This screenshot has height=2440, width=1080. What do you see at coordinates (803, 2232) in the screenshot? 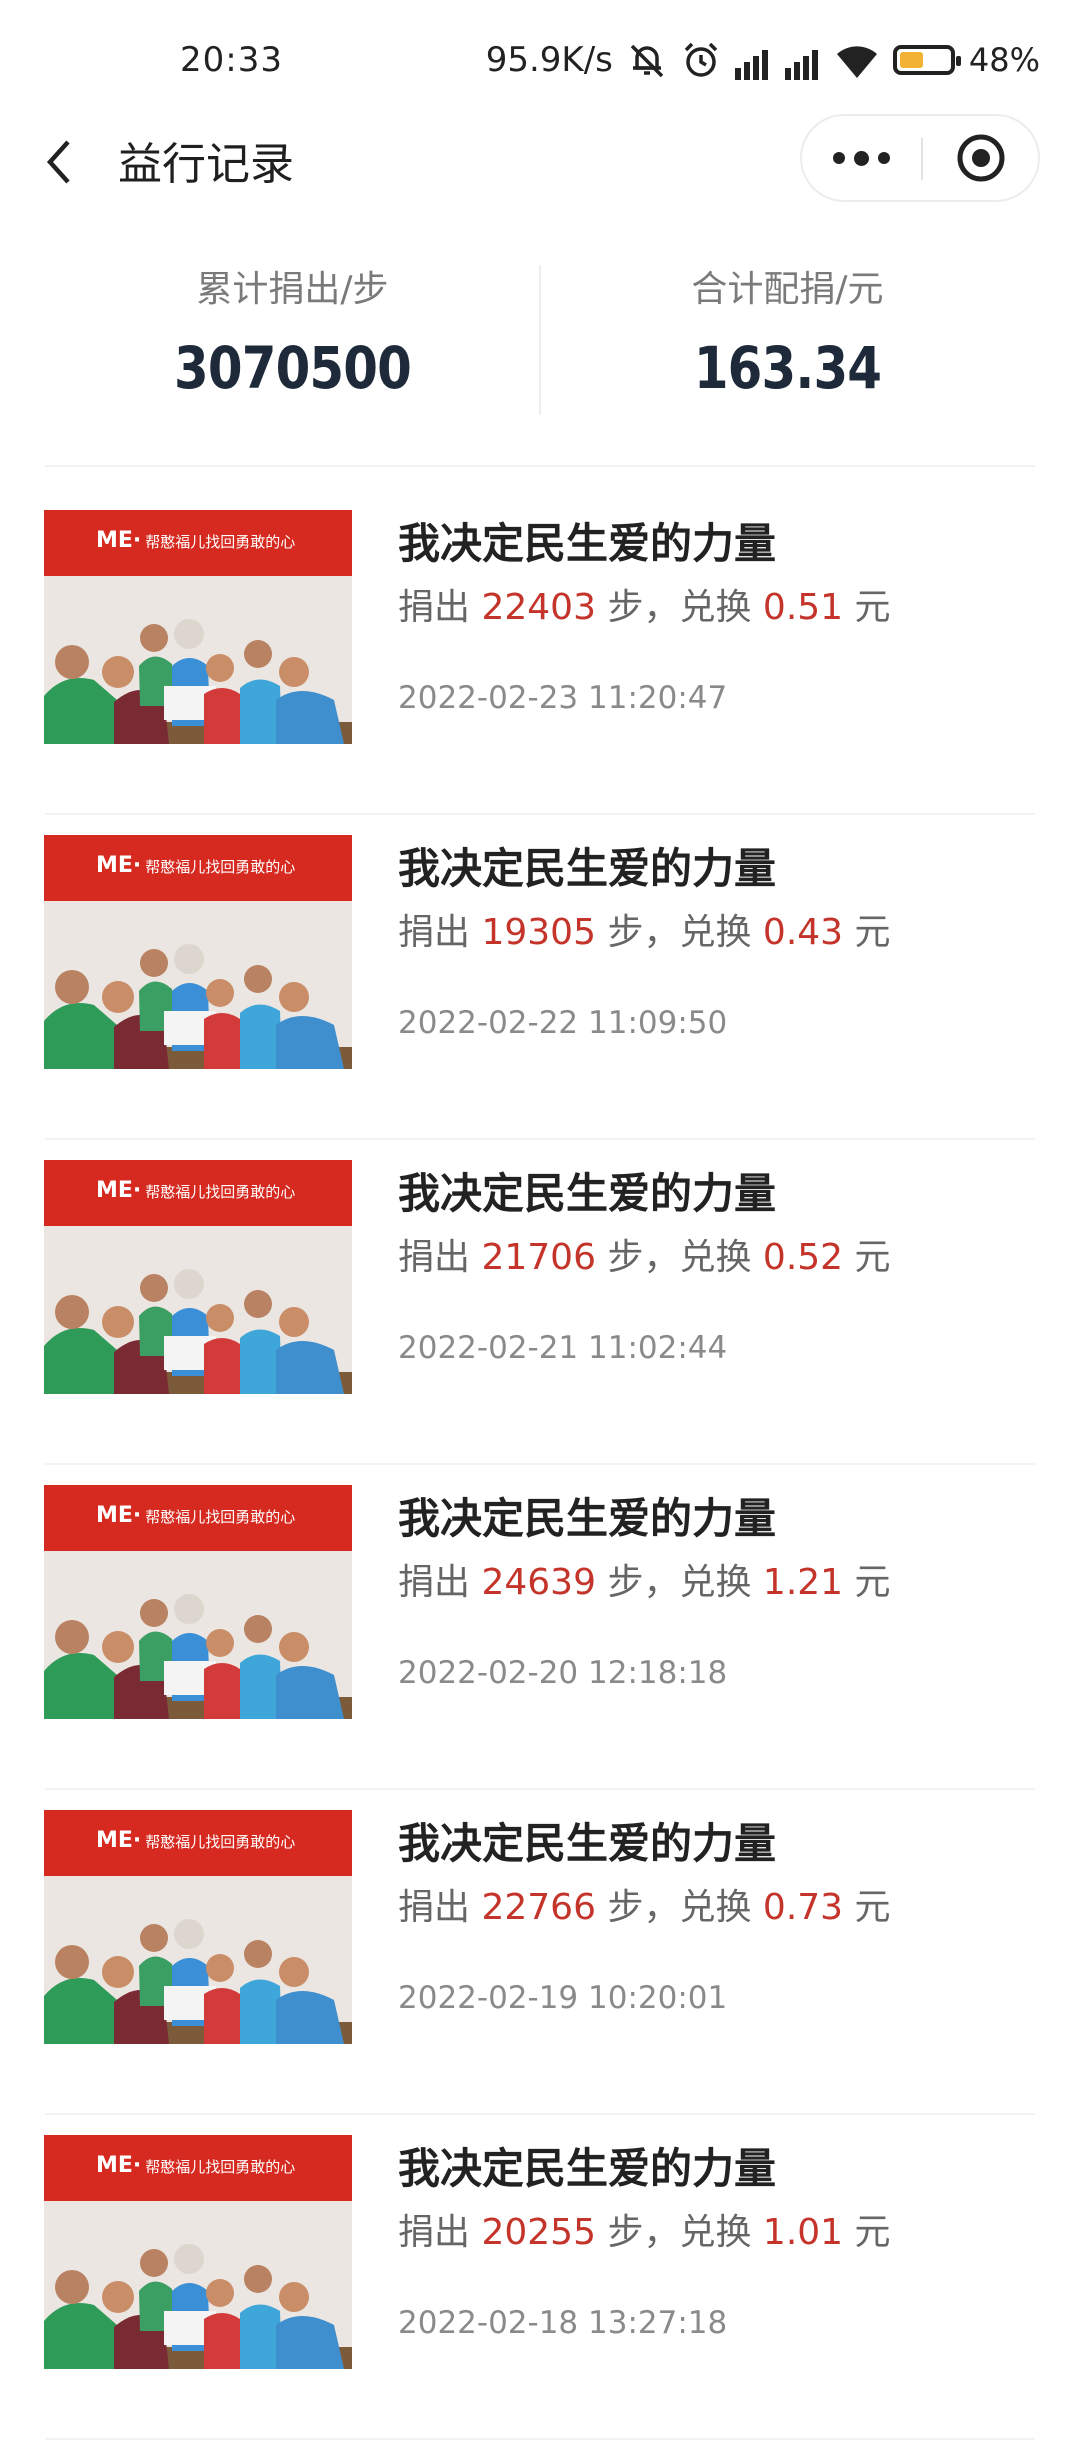
I see `record-amount: 1.01` at bounding box center [803, 2232].